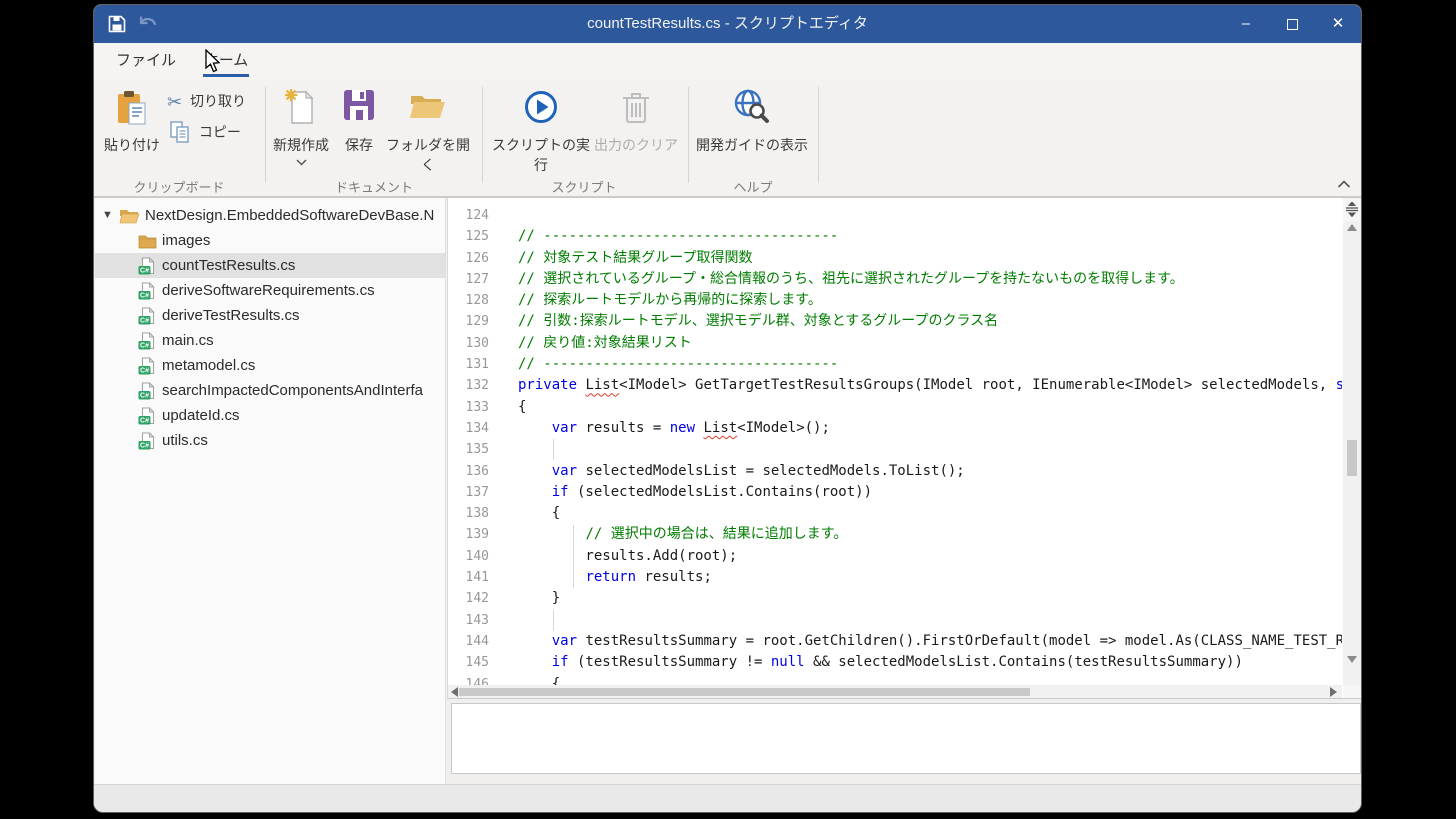 The image size is (1456, 819). What do you see at coordinates (270, 340) in the screenshot?
I see `tree-item: C# main.cs` at bounding box center [270, 340].